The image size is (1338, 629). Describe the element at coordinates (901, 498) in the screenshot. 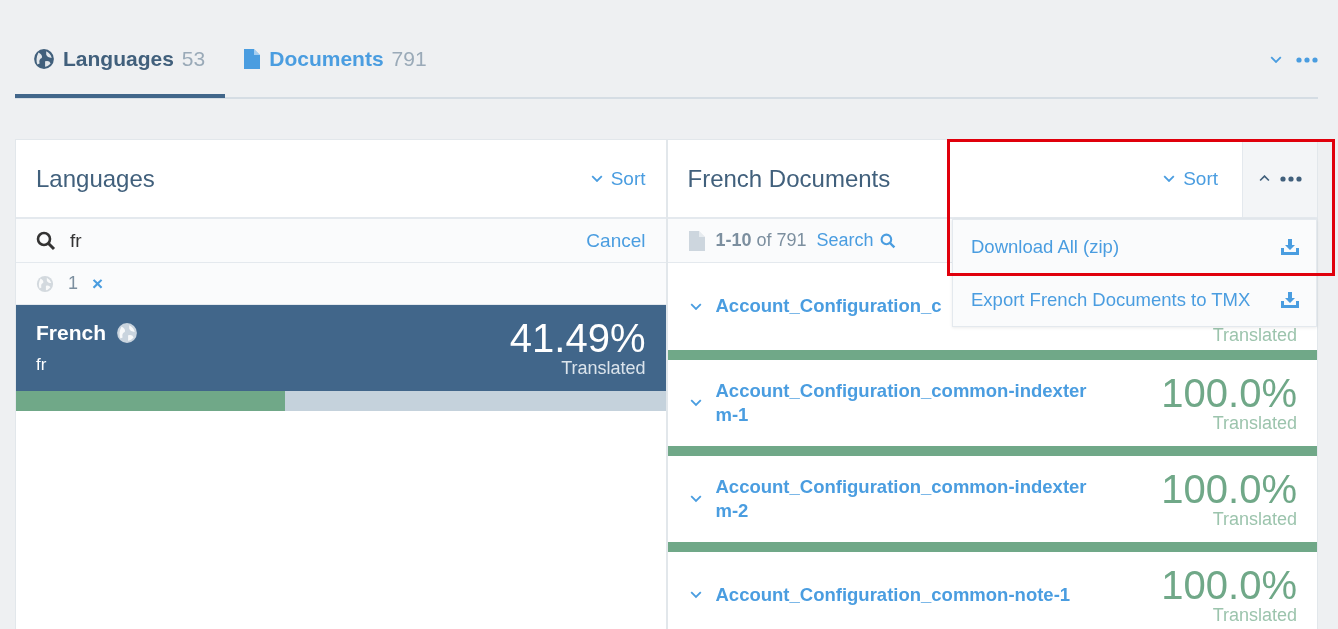

I see `document-name: Account_Configuration_common-indexterm-2` at that location.